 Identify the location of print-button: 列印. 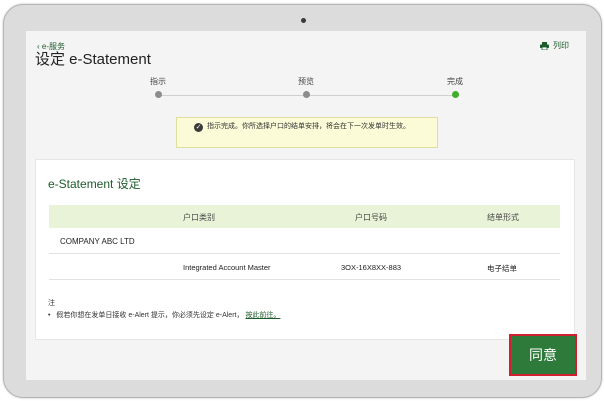
(554, 45).